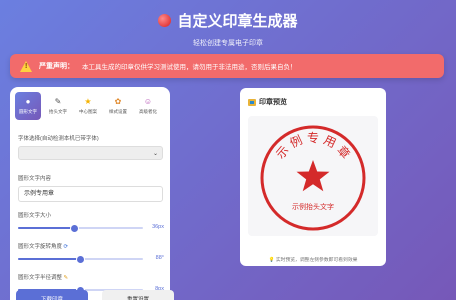 Image resolution: width=456 pixels, height=300 pixels. I want to click on tab-center-pattern: ★ 中心图案, so click(88, 106).